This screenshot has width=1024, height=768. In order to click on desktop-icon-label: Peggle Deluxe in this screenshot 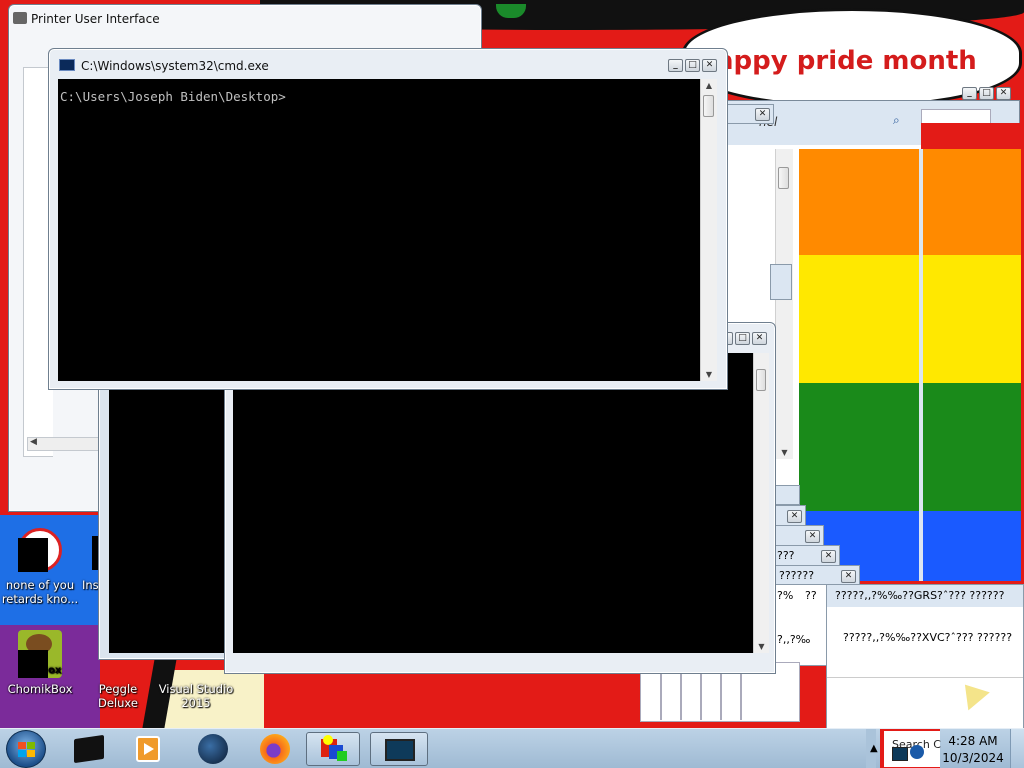, I will do `click(118, 696)`.